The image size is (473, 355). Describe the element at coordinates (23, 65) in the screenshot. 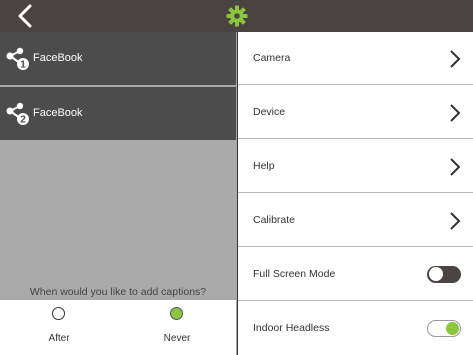

I see `share-target-number: 1` at that location.